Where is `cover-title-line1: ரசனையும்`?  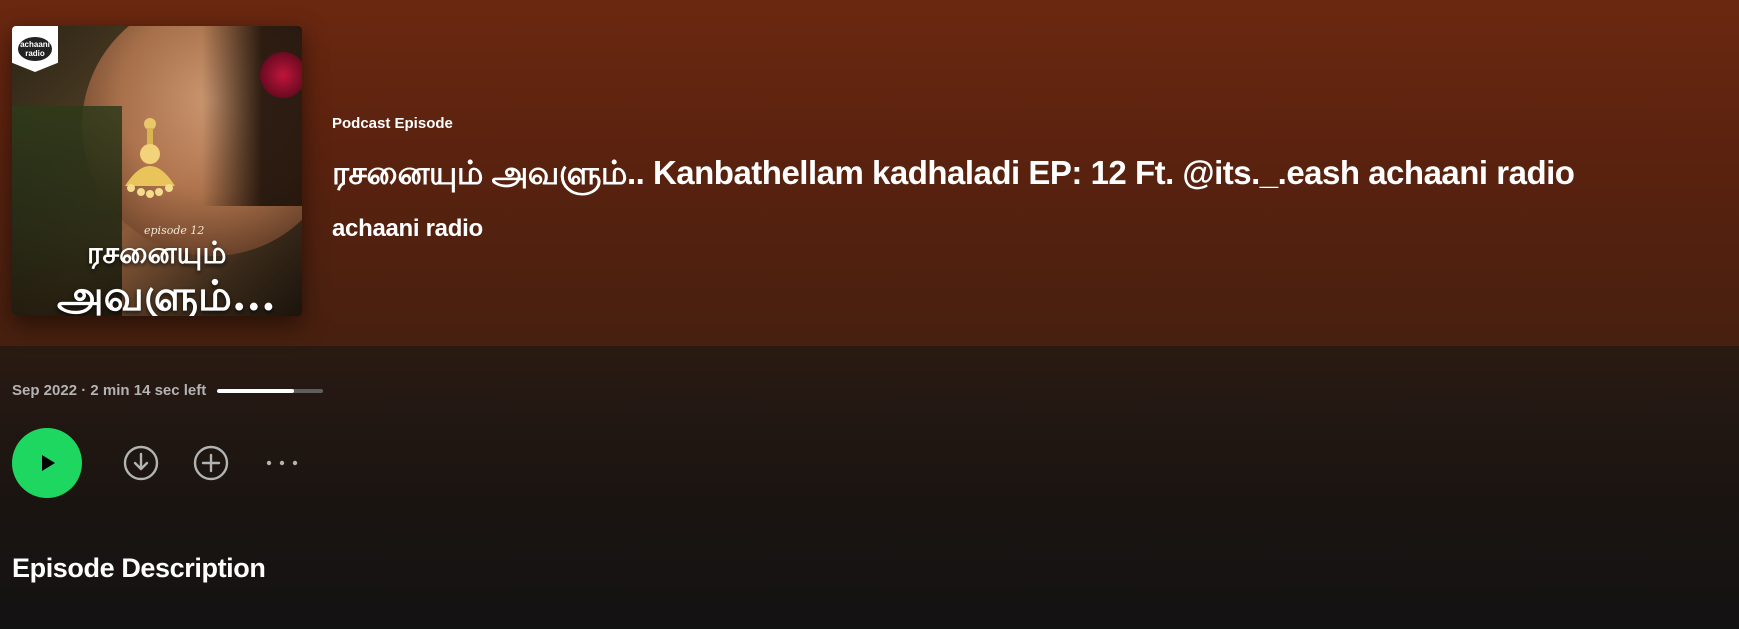
cover-title-line1: ரசனையும் is located at coordinates (157, 253).